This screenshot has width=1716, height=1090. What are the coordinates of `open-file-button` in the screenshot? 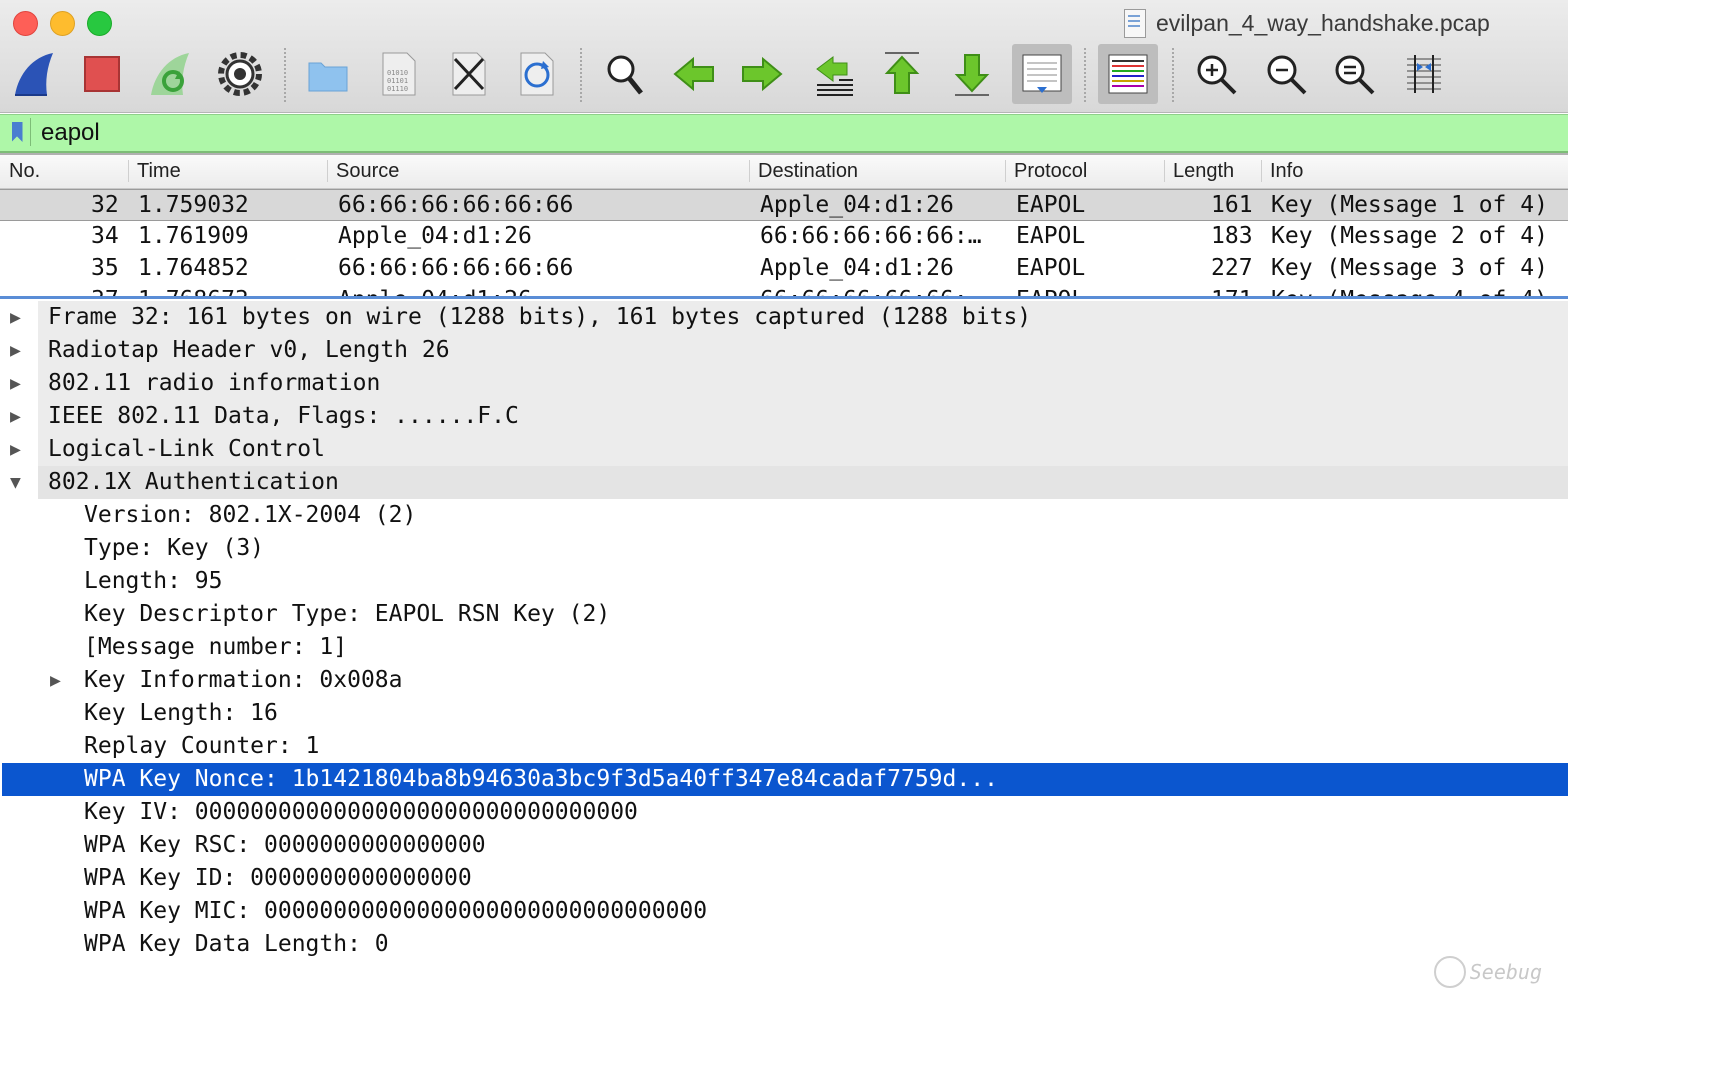 It's located at (328, 74).